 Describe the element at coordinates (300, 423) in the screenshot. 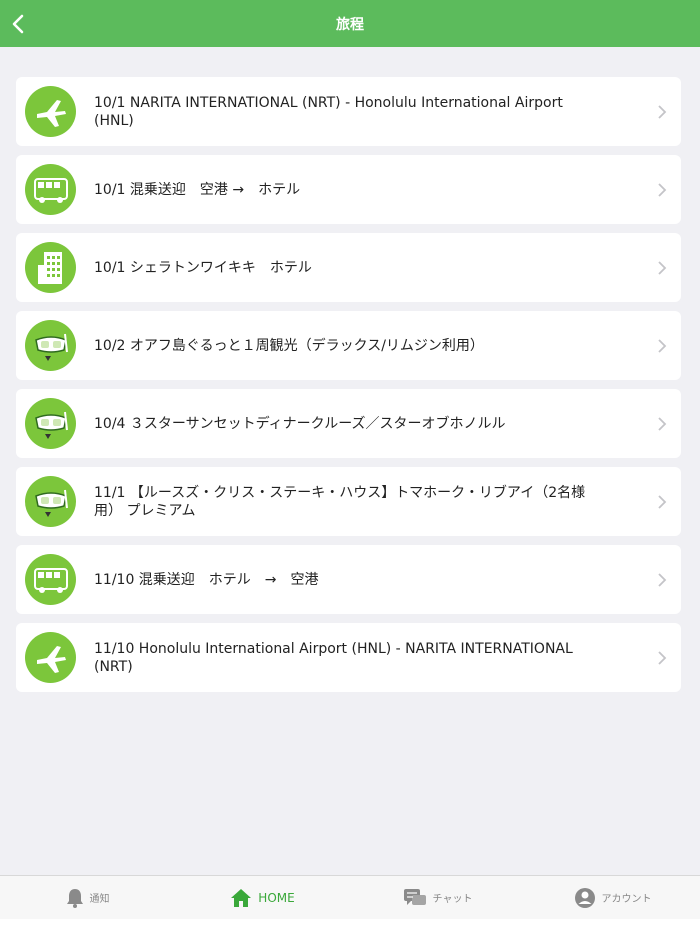

I see `itinerary-label: 10/4 ３スターサンセットディナークルーズ／スターオブホノルル` at that location.